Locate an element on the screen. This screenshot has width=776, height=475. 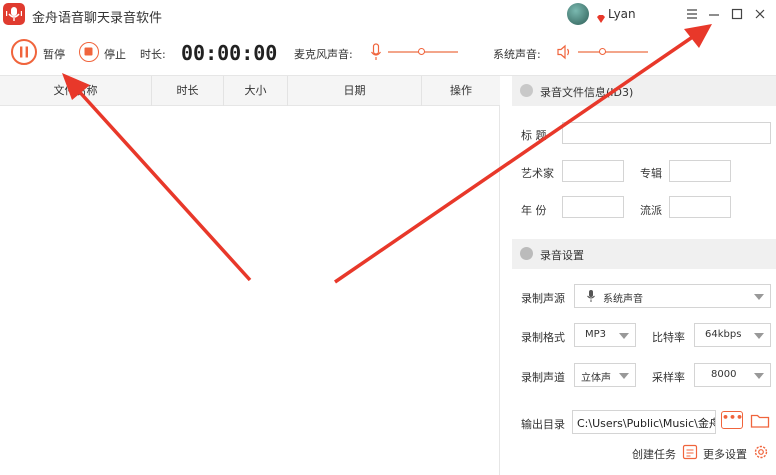
microphone-icon is located at coordinates (376, 54).